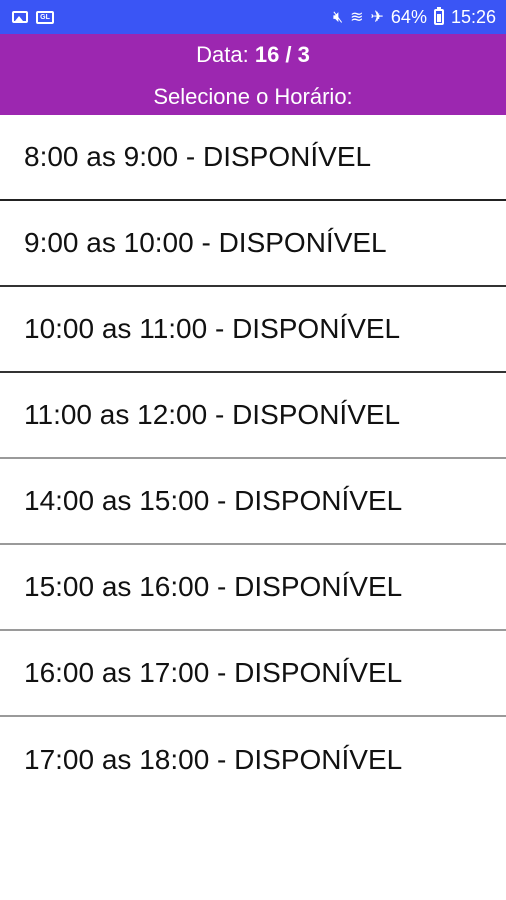 The image size is (506, 900). What do you see at coordinates (282, 54) in the screenshot?
I see `date-value: 16 / 3` at bounding box center [282, 54].